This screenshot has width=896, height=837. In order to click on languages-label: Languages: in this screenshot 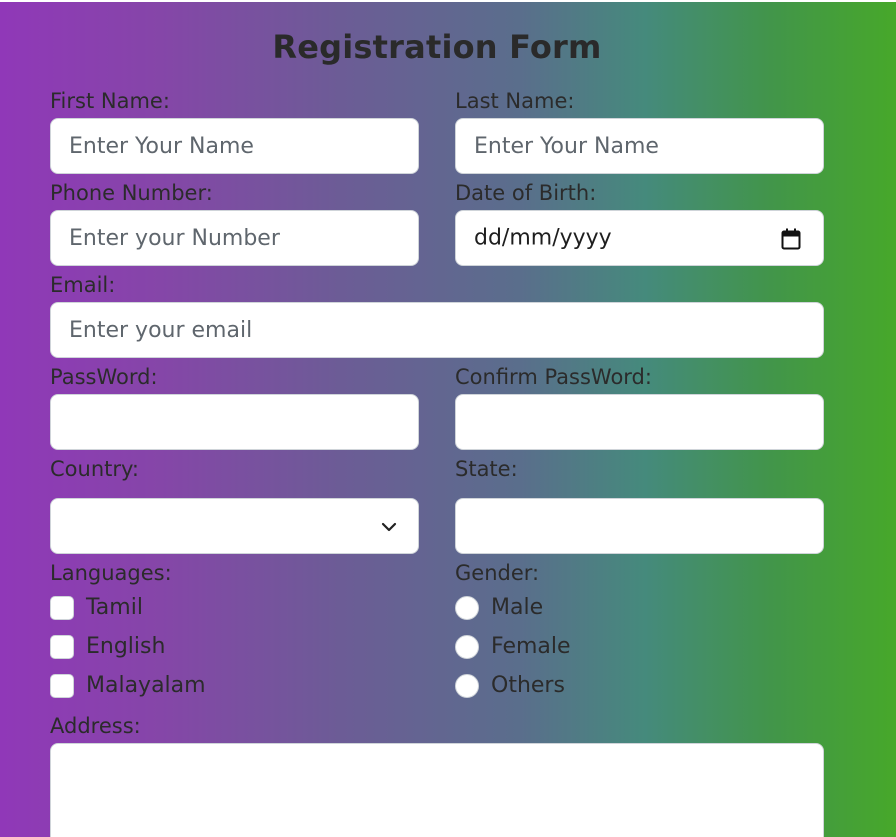, I will do `click(111, 573)`.